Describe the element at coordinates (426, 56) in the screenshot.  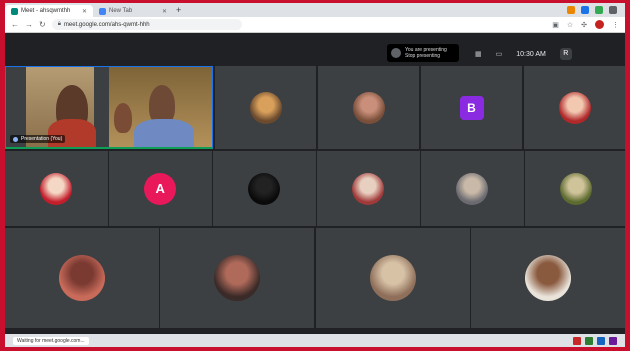
I see `presenter-line2: Stop presenting` at that location.